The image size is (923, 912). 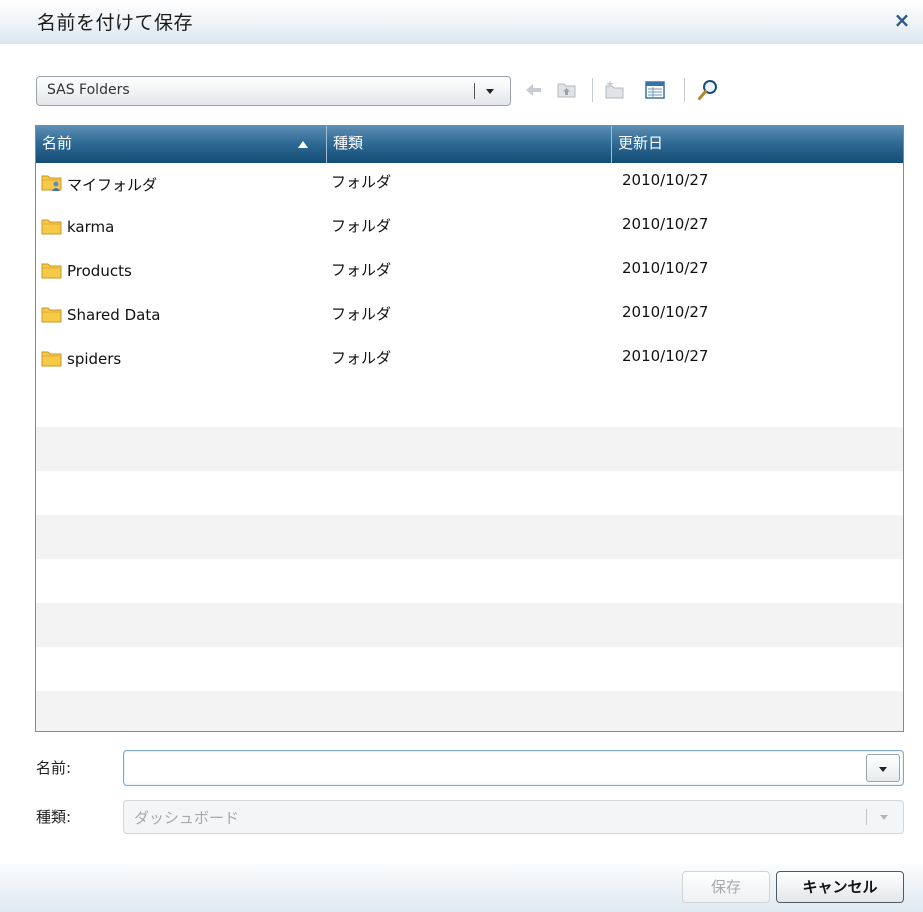 I want to click on table-row: spiders フォルダ 2010/10/27, so click(x=469, y=361).